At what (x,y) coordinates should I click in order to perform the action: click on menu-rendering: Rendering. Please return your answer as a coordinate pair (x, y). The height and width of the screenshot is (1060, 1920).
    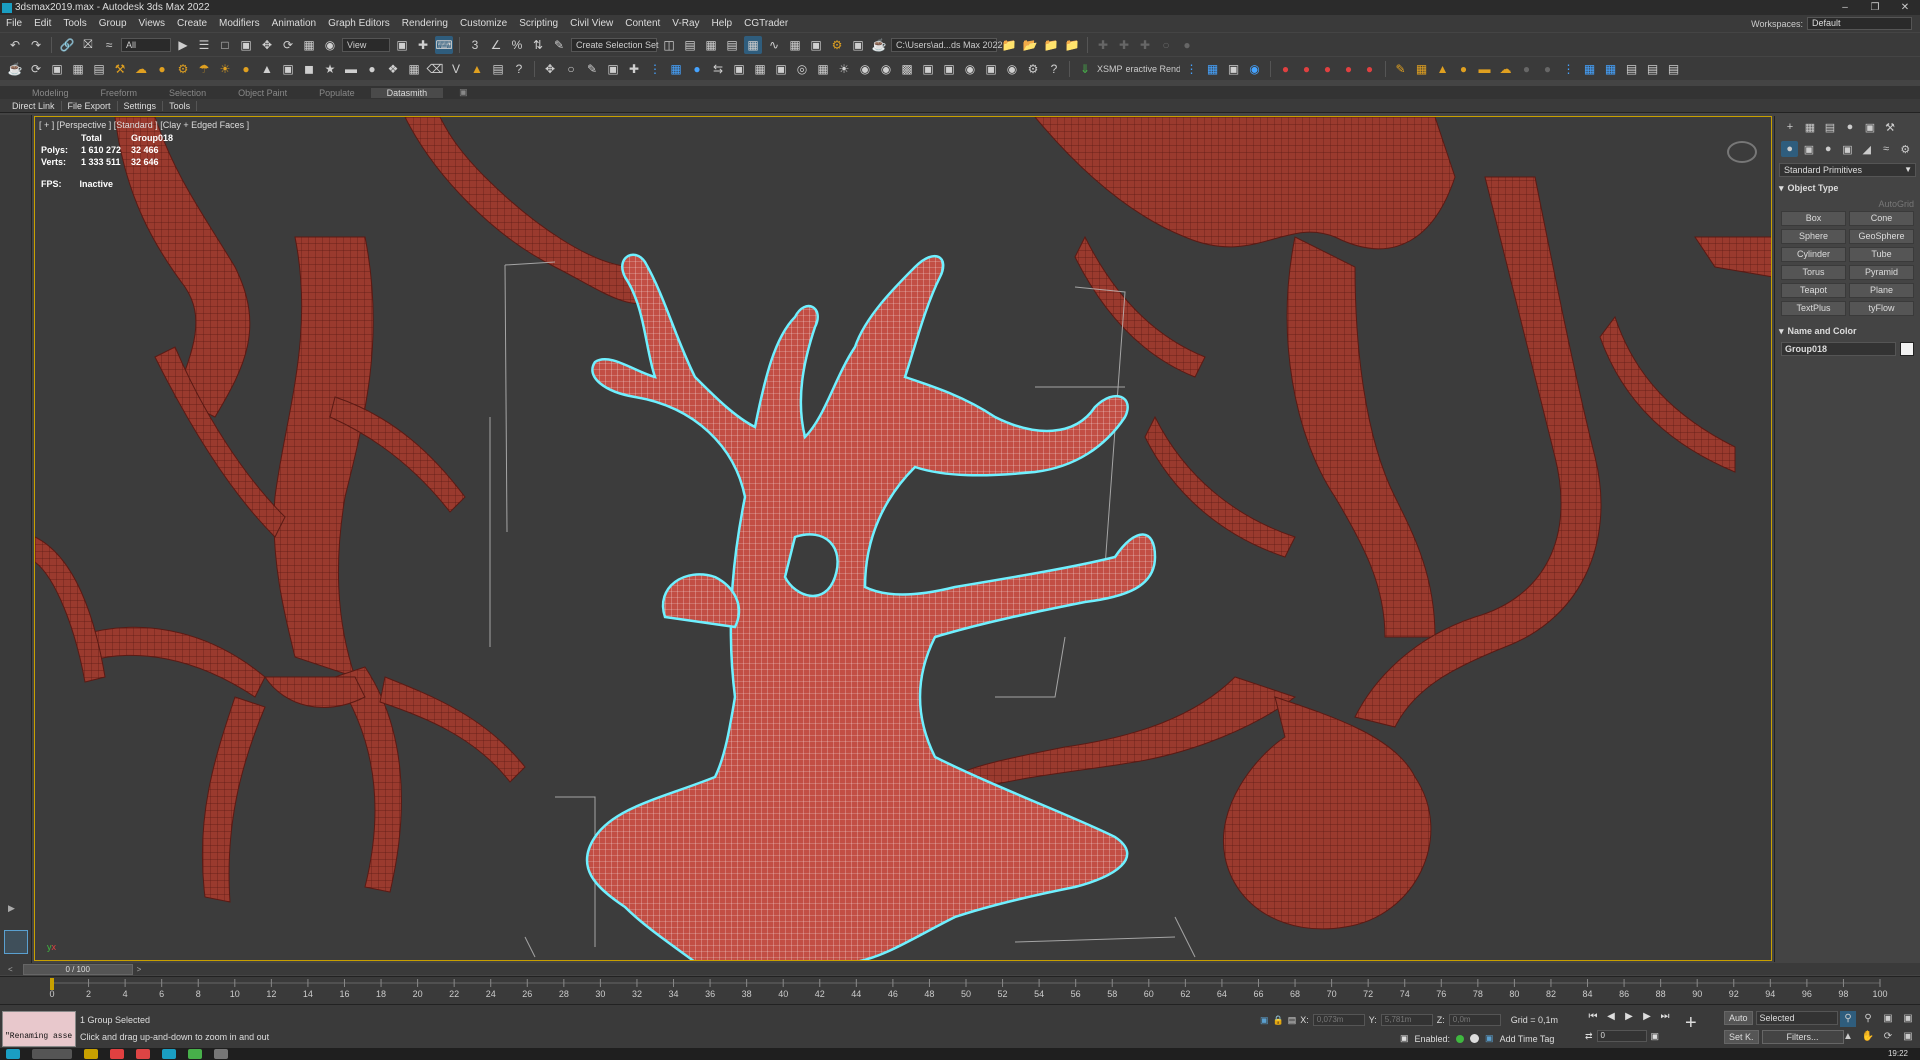
    Looking at the image, I should click on (425, 23).